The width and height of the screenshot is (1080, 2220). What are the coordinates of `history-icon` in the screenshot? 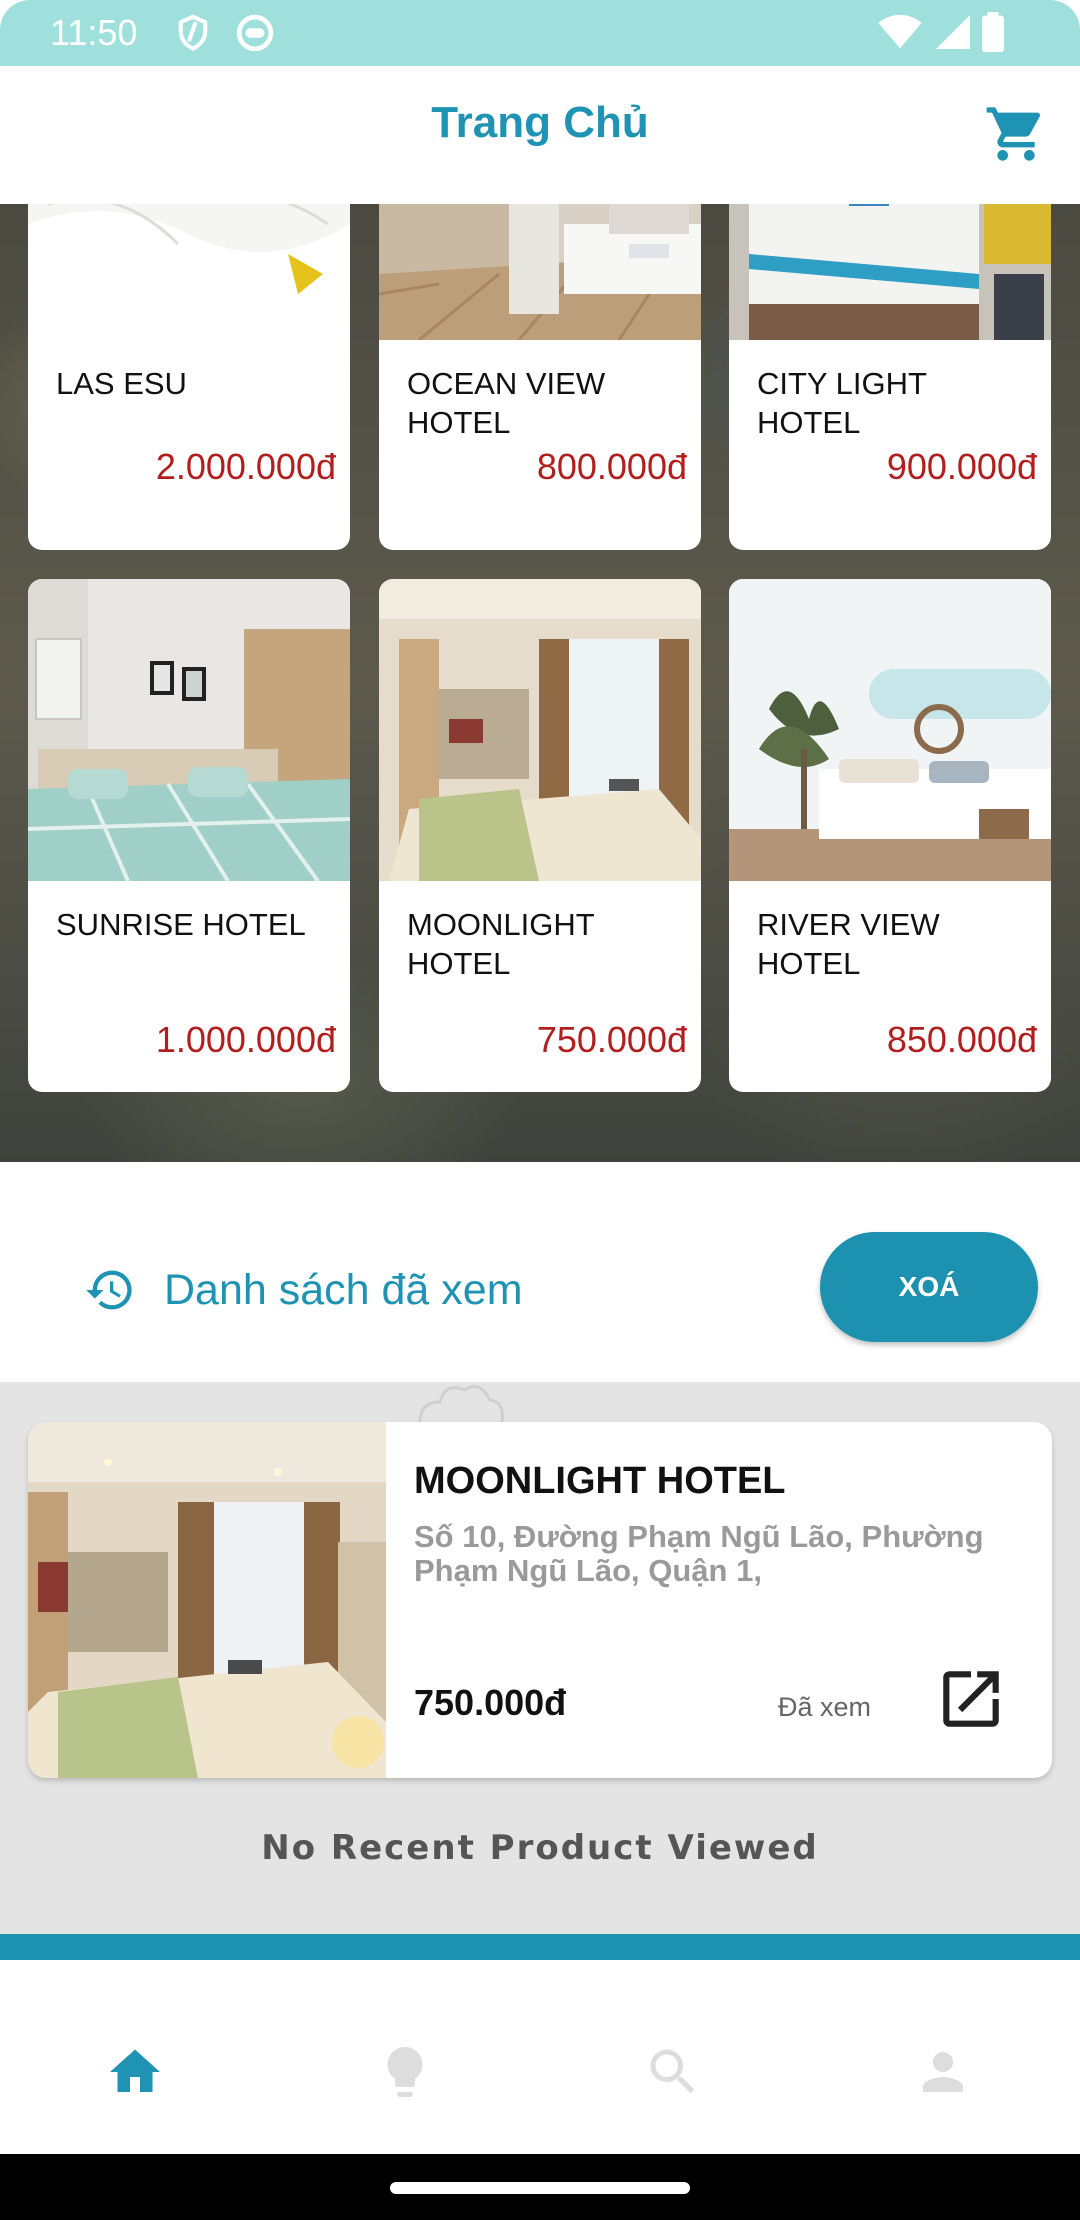 It's located at (109, 1290).